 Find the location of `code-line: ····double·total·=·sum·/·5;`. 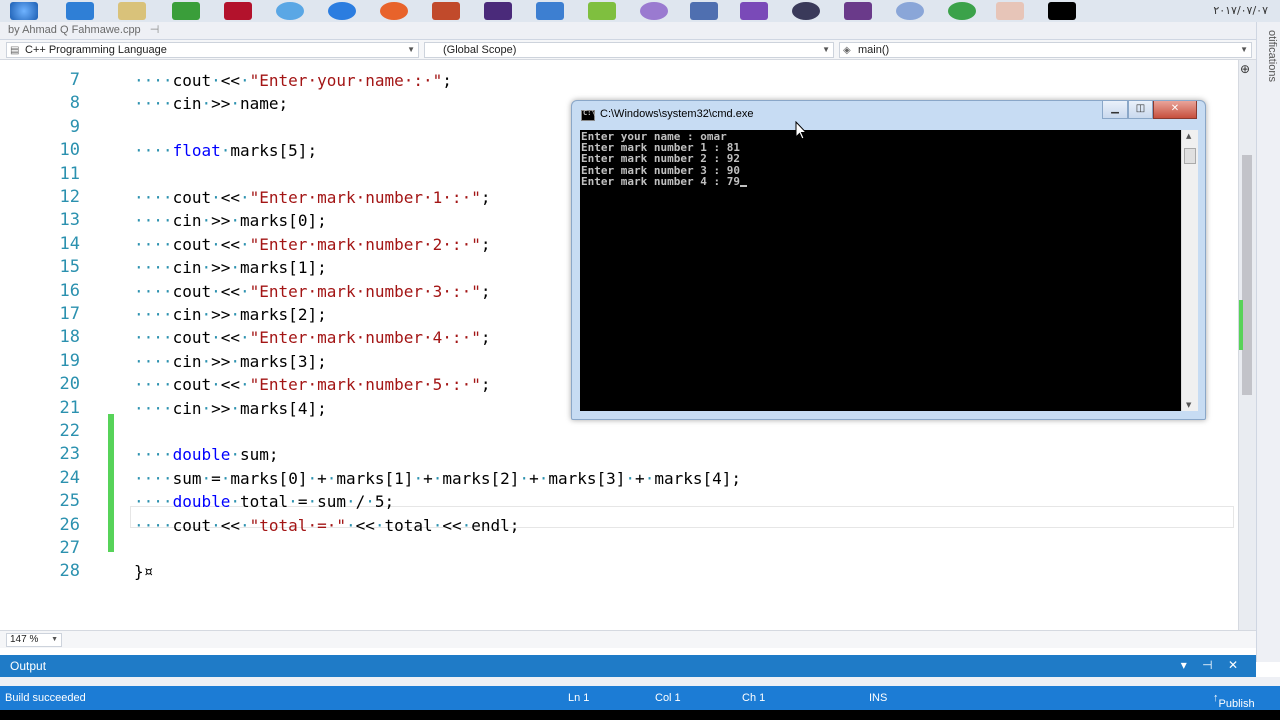

code-line: ····double·total·=·sum·/·5; is located at coordinates (264, 501).